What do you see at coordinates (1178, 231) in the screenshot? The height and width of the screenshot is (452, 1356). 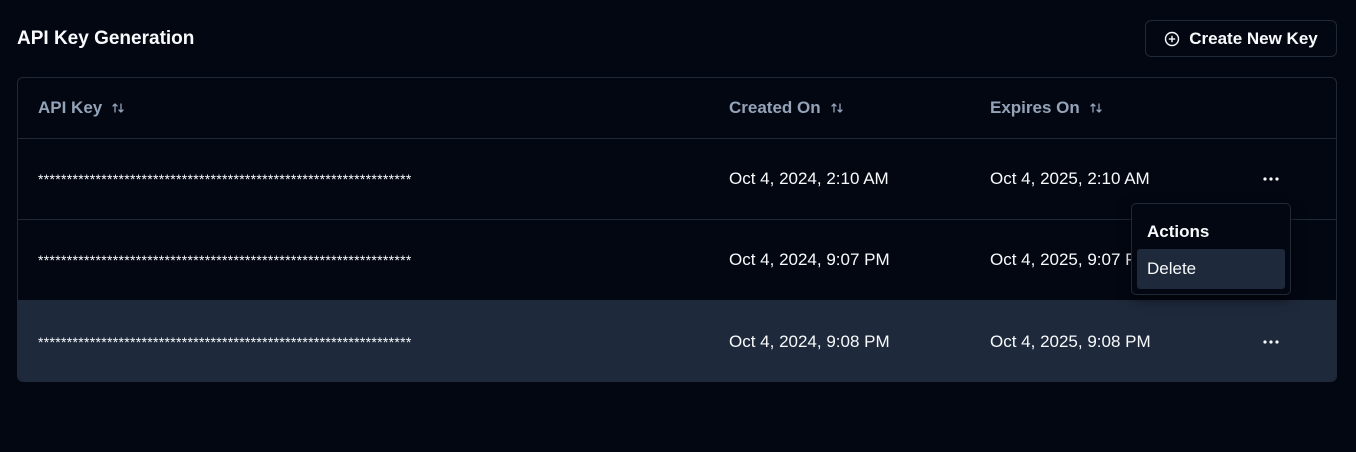 I see `actions-menu-title: Actions` at bounding box center [1178, 231].